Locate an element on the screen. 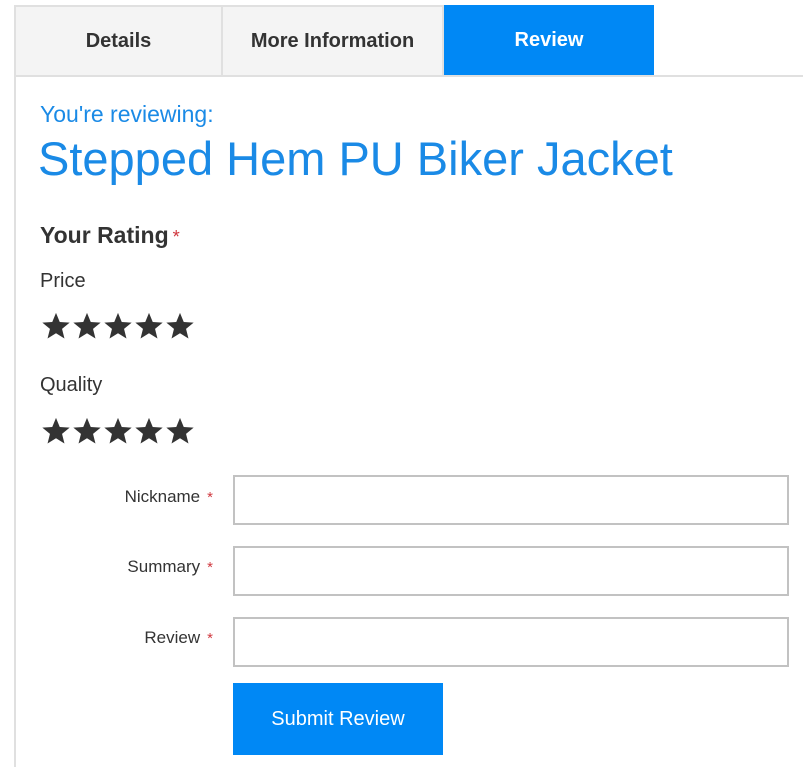  product-title: Stepped Hem PU Biker Jacket is located at coordinates (355, 158).